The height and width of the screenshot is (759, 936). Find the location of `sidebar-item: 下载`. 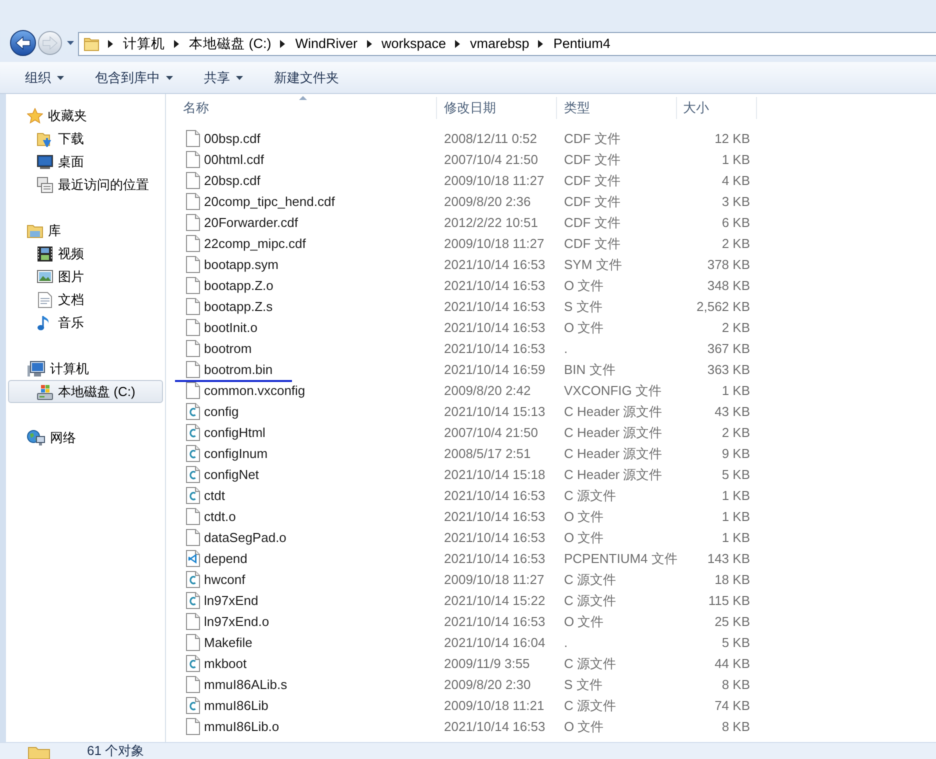

sidebar-item: 下载 is located at coordinates (85, 138).